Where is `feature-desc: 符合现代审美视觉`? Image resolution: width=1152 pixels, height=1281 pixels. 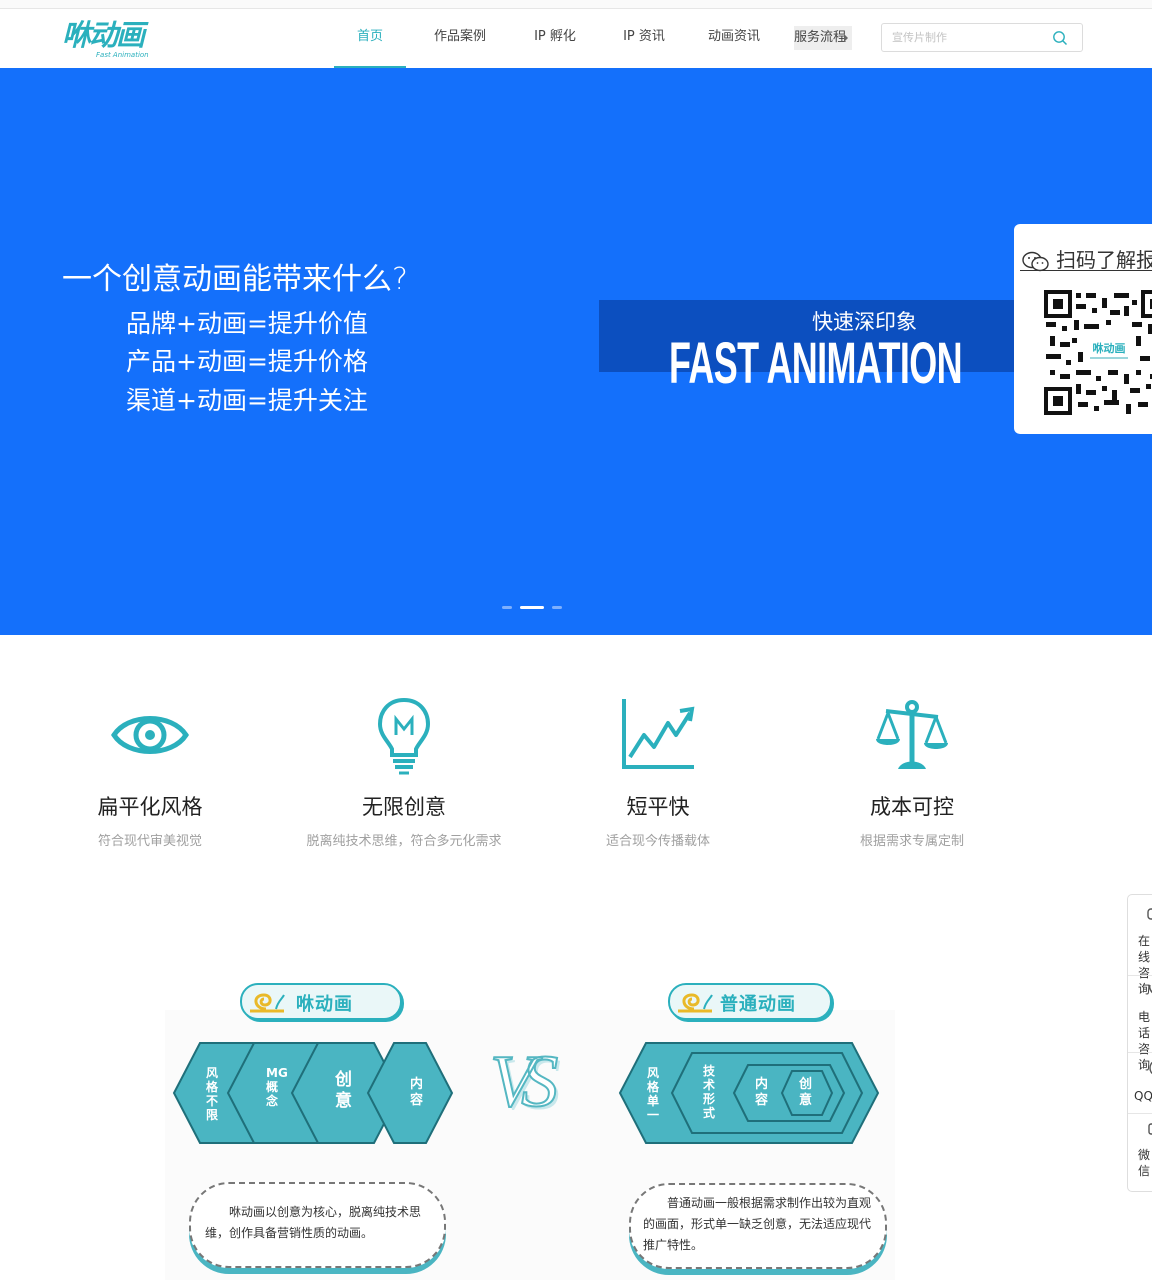 feature-desc: 符合现代审美视觉 is located at coordinates (149, 841).